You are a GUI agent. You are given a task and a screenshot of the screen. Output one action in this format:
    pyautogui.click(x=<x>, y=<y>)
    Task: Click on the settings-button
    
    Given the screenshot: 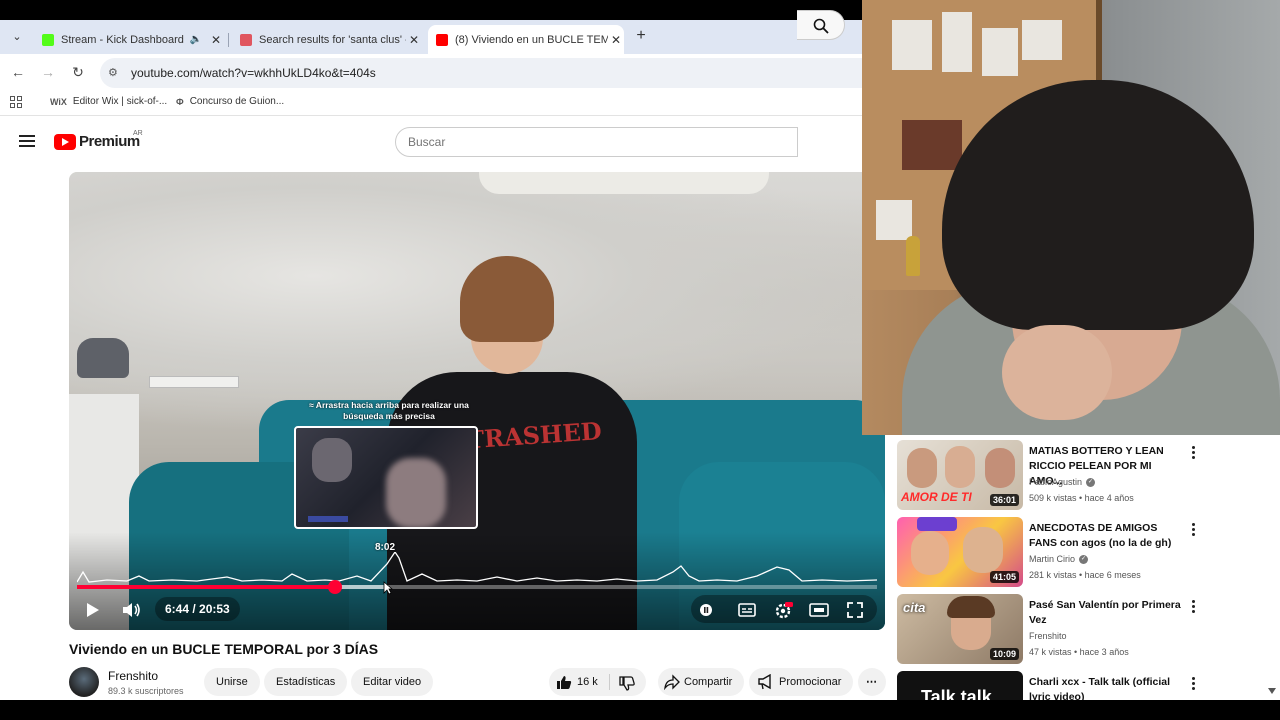 What is the action you would take?
    pyautogui.click(x=783, y=610)
    